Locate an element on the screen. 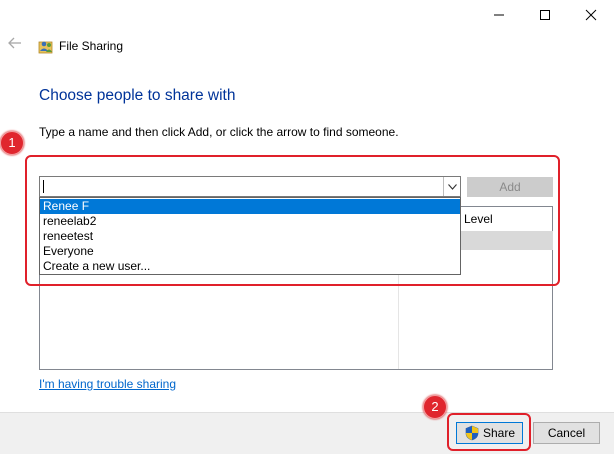  back-button is located at coordinates (18, 46).